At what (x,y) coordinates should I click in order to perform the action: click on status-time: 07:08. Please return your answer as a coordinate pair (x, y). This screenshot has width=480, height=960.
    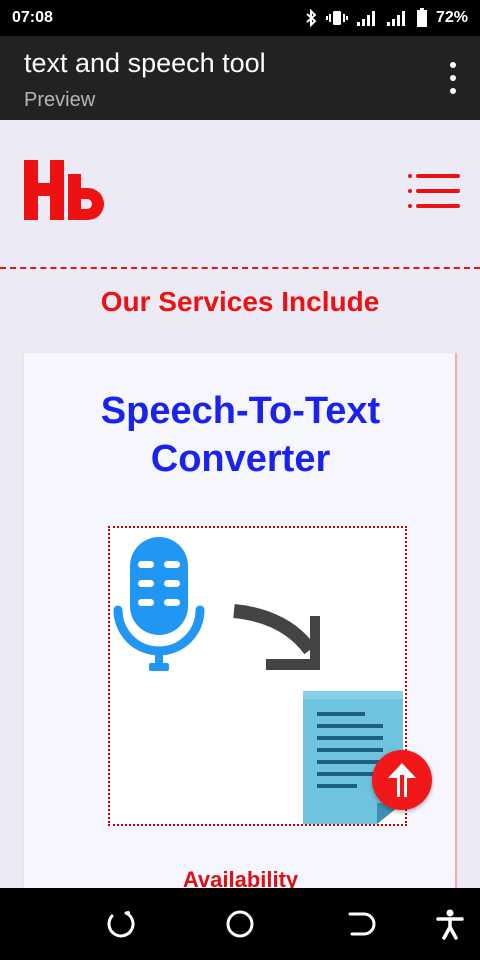
    Looking at the image, I should click on (32, 17).